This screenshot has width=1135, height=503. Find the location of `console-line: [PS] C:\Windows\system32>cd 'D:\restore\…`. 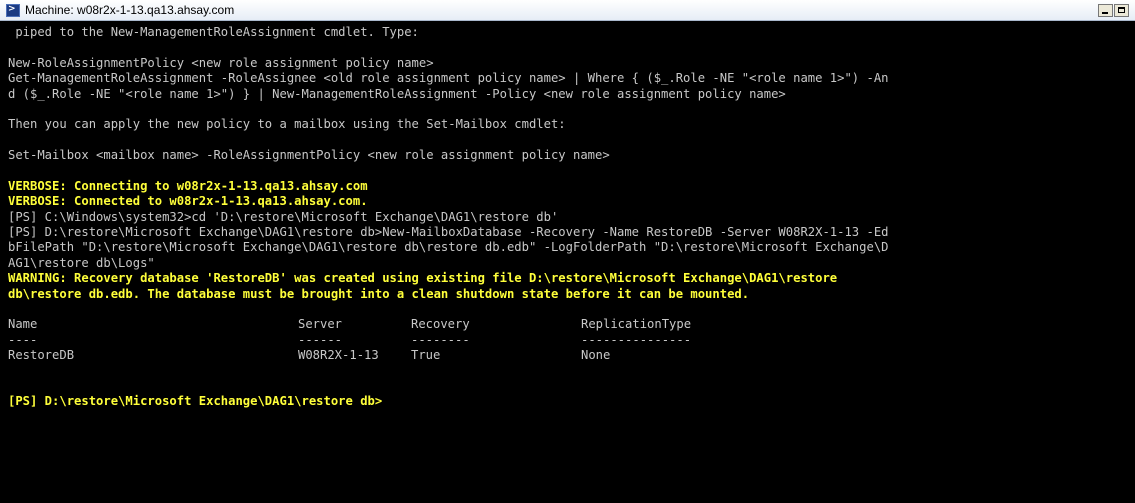

console-line: [PS] C:\Windows\system32>cd 'D:\restore\… is located at coordinates (283, 216).